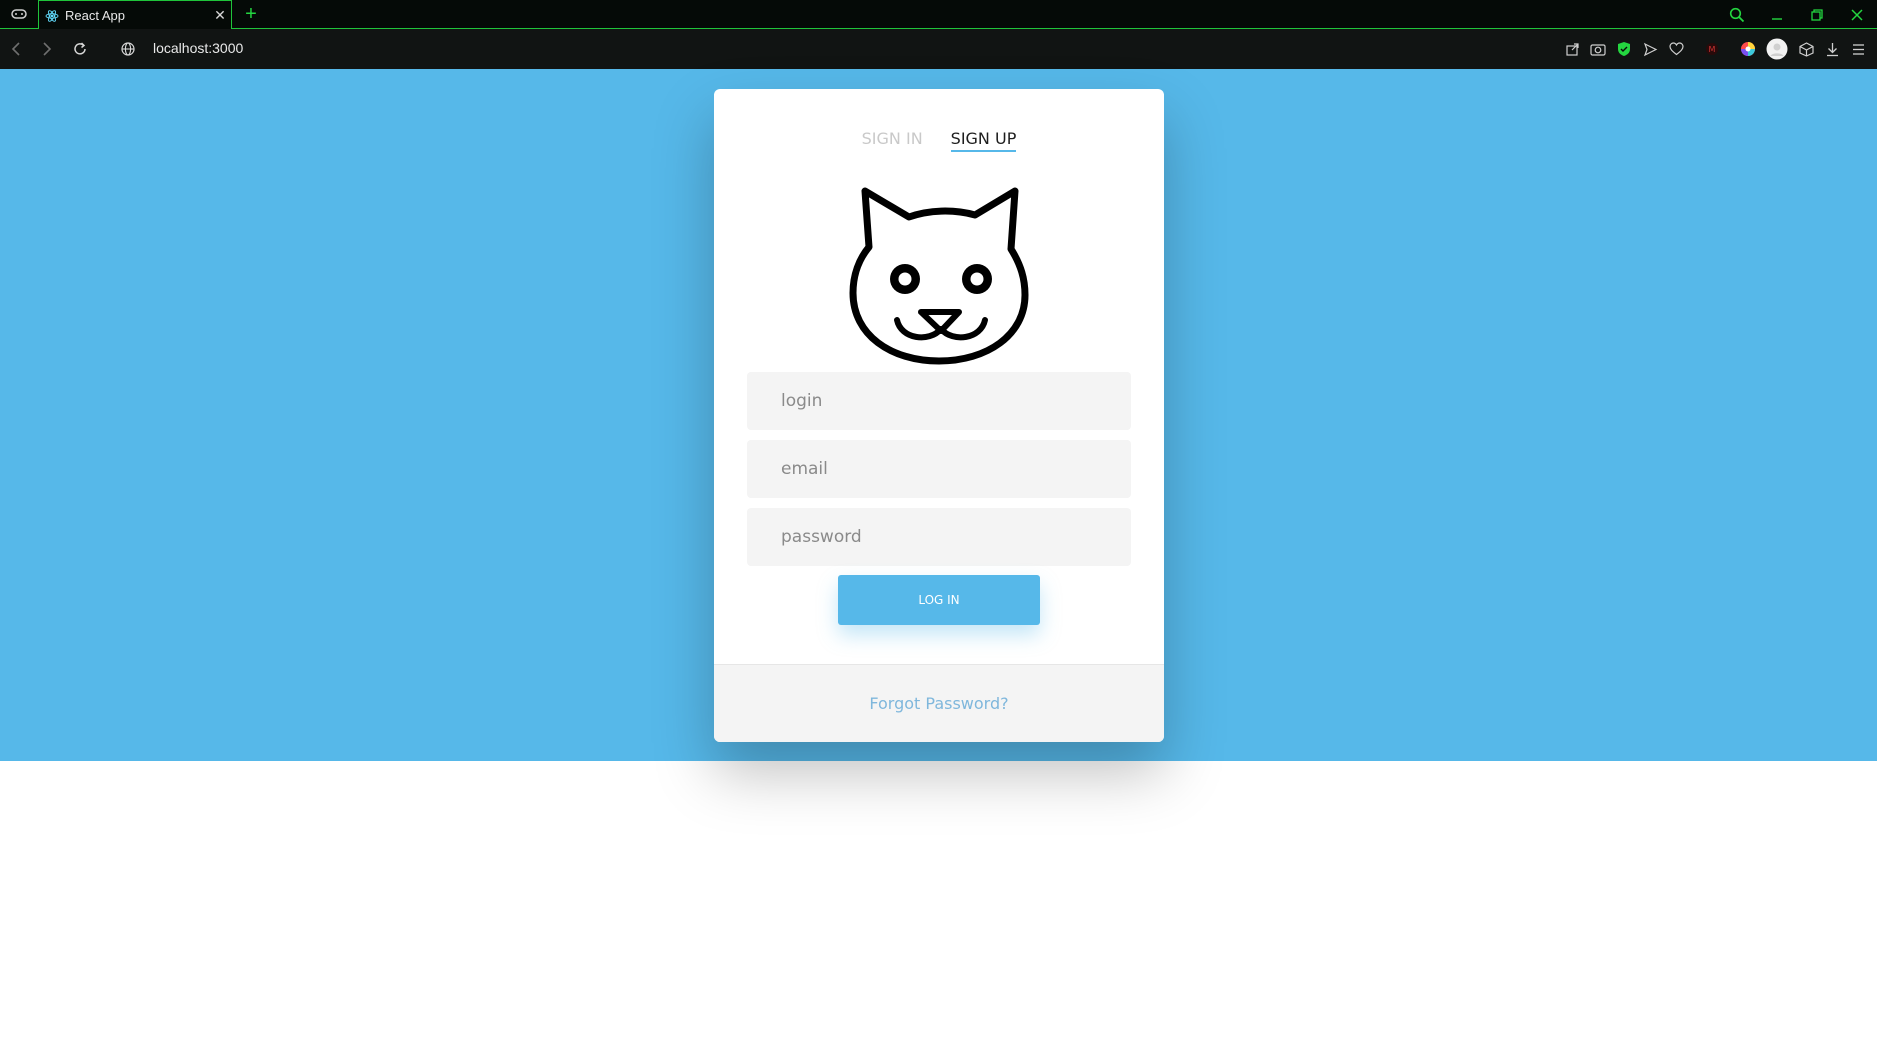 This screenshot has height=1038, width=1877. I want to click on browser-tab: React App ✕, so click(135, 15).